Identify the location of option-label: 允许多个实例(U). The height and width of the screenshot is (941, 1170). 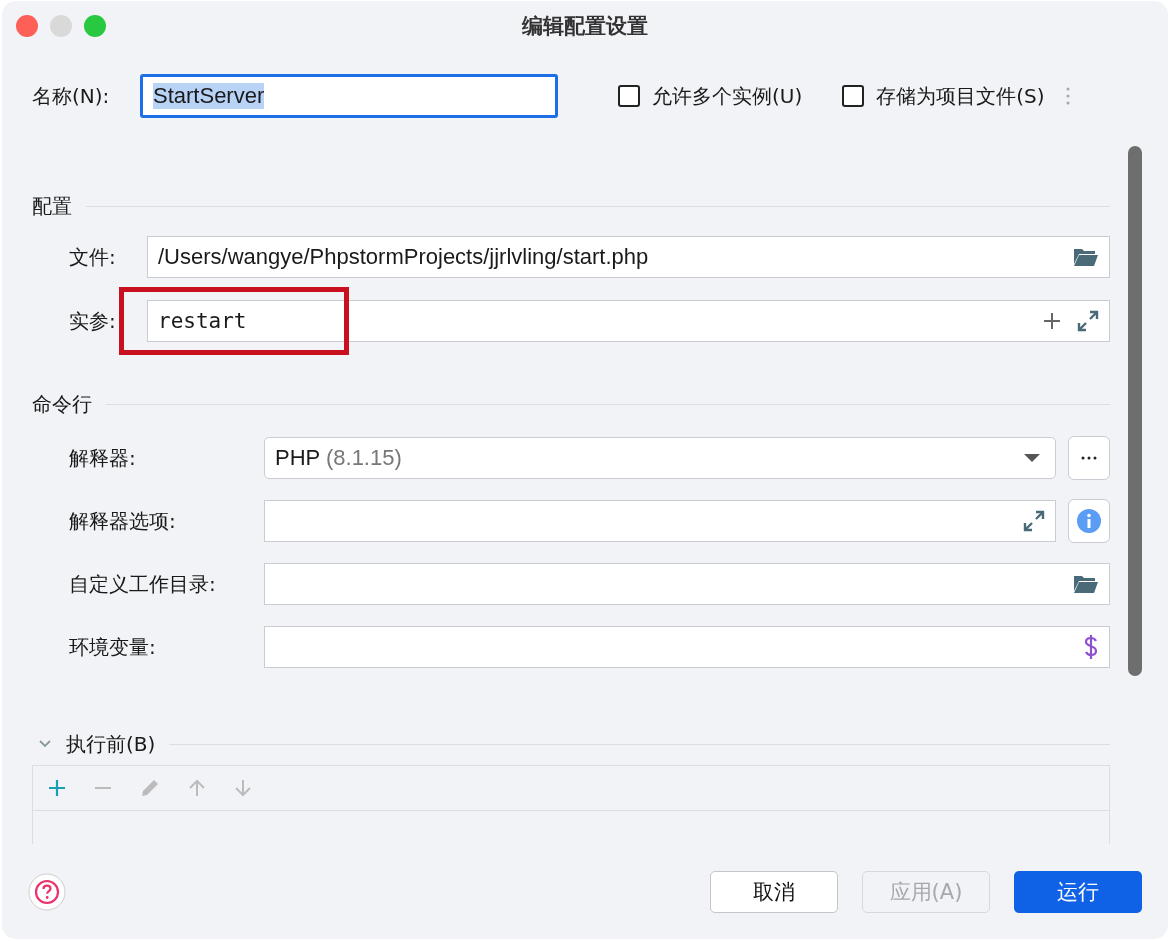
(727, 96).